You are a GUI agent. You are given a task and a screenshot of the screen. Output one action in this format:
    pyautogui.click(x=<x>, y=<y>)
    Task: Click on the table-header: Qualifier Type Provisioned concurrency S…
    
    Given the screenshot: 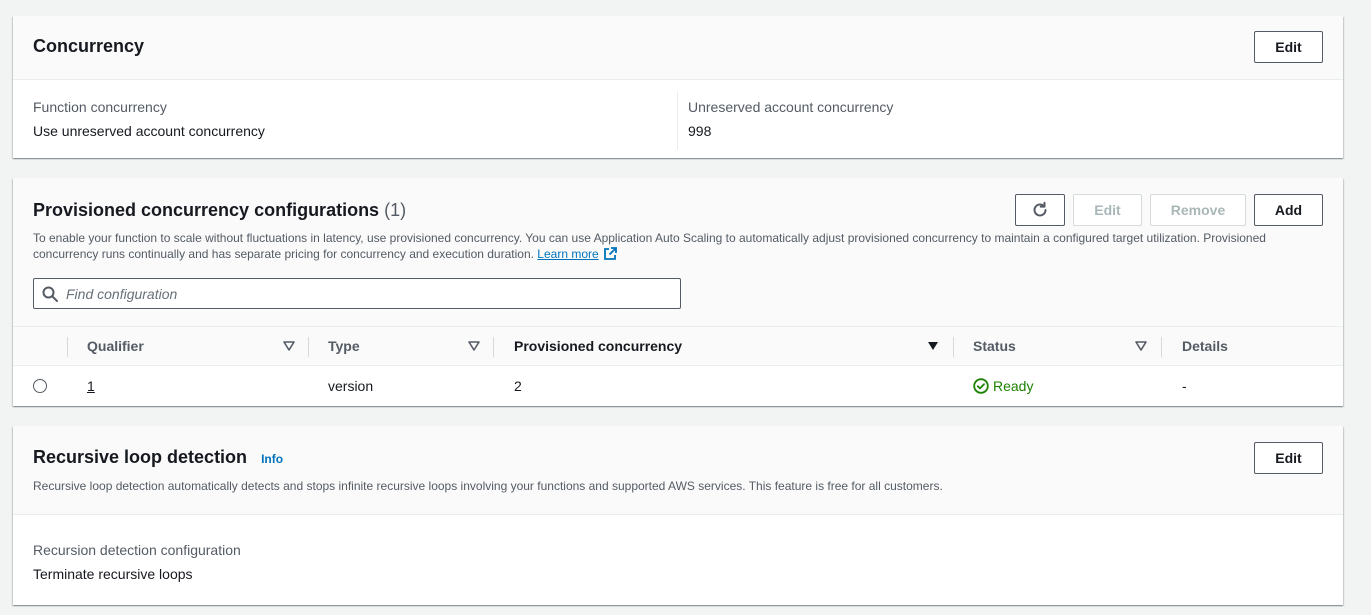 What is the action you would take?
    pyautogui.click(x=678, y=346)
    